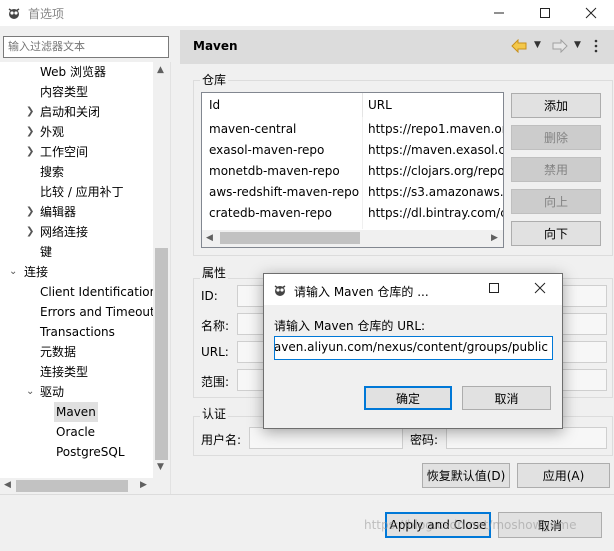  Describe the element at coordinates (161, 486) in the screenshot. I see `scroll-corner` at that location.